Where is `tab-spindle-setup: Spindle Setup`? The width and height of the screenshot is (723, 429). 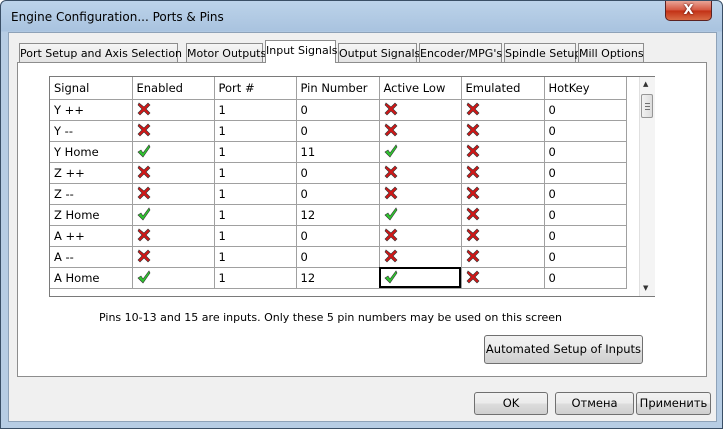
tab-spindle-setup: Spindle Setup is located at coordinates (542, 52).